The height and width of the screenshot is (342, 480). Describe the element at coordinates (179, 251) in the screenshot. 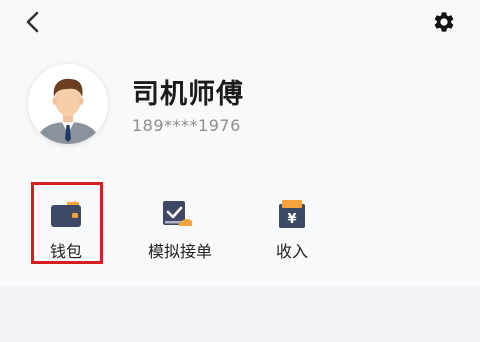

I see `mock-order-label: 模拟接单` at that location.